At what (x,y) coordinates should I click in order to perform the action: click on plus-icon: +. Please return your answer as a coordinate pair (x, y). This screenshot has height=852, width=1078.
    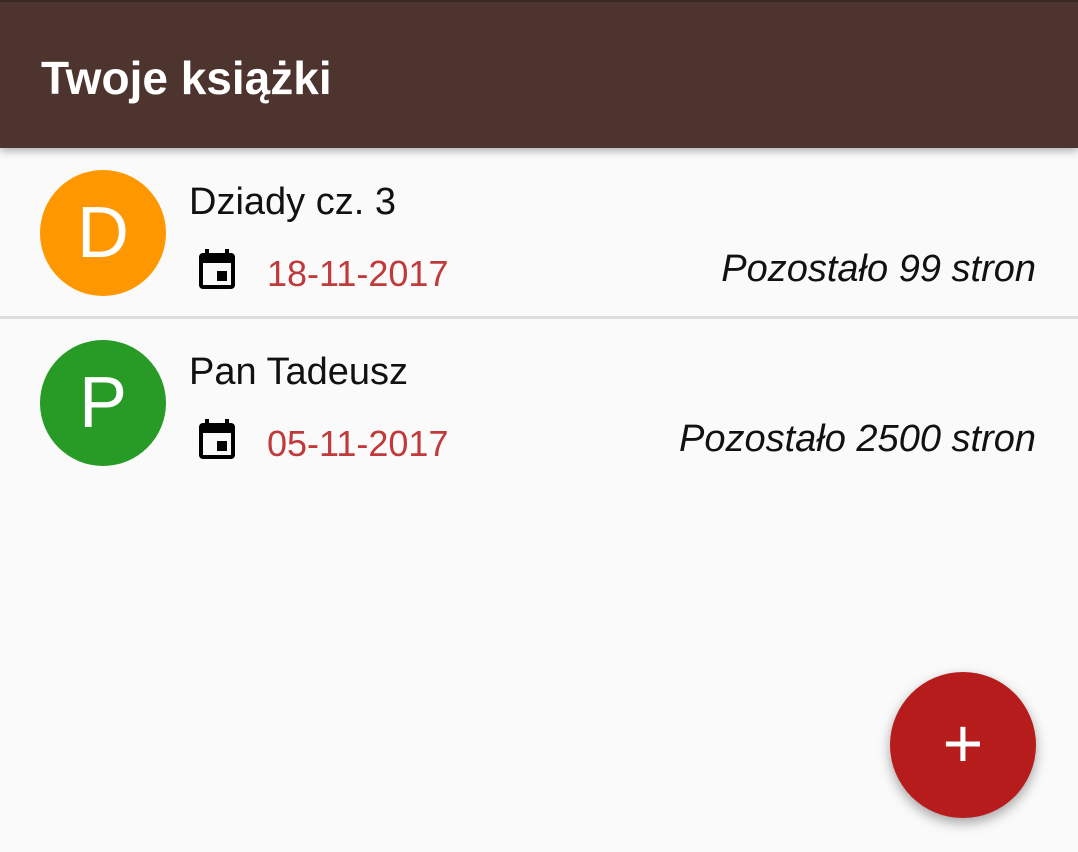
    Looking at the image, I should click on (963, 743).